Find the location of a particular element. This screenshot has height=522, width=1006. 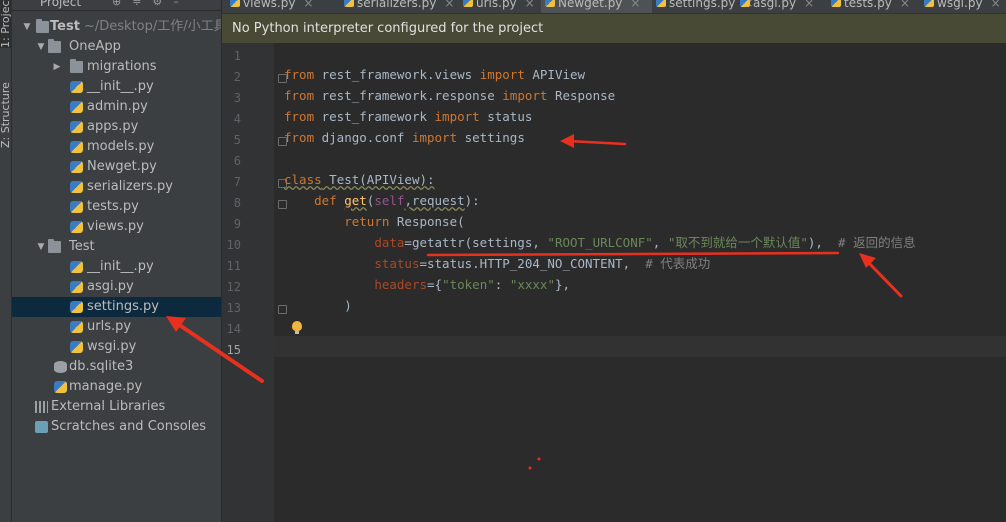

editor-tab: views.py × is located at coordinates (283, 6).